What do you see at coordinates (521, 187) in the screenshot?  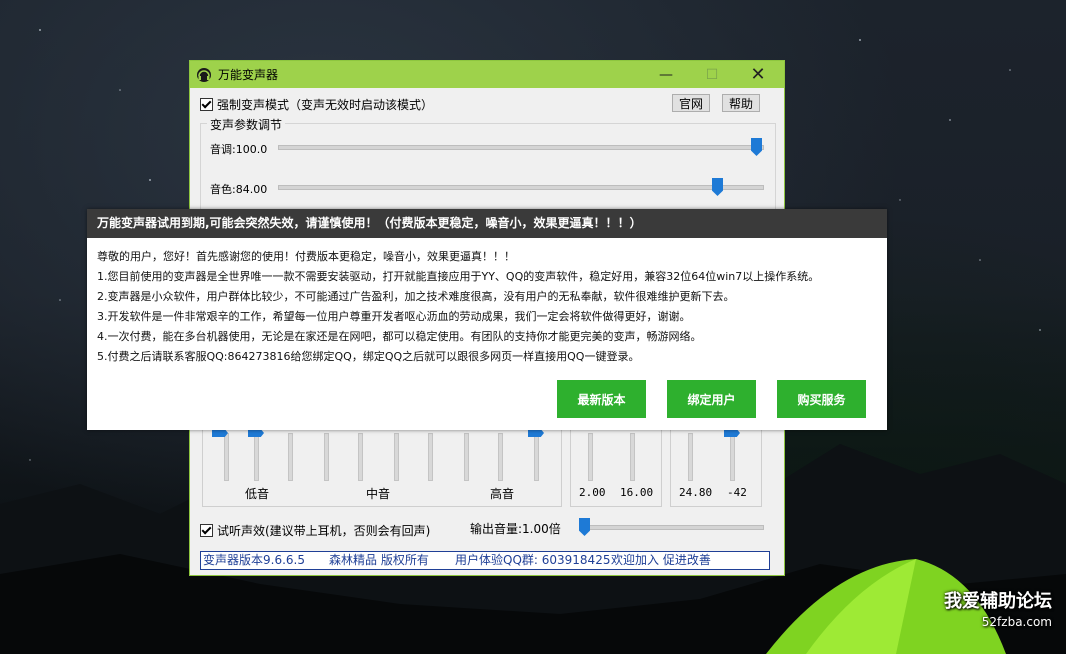 I see `timbre-slider-track` at bounding box center [521, 187].